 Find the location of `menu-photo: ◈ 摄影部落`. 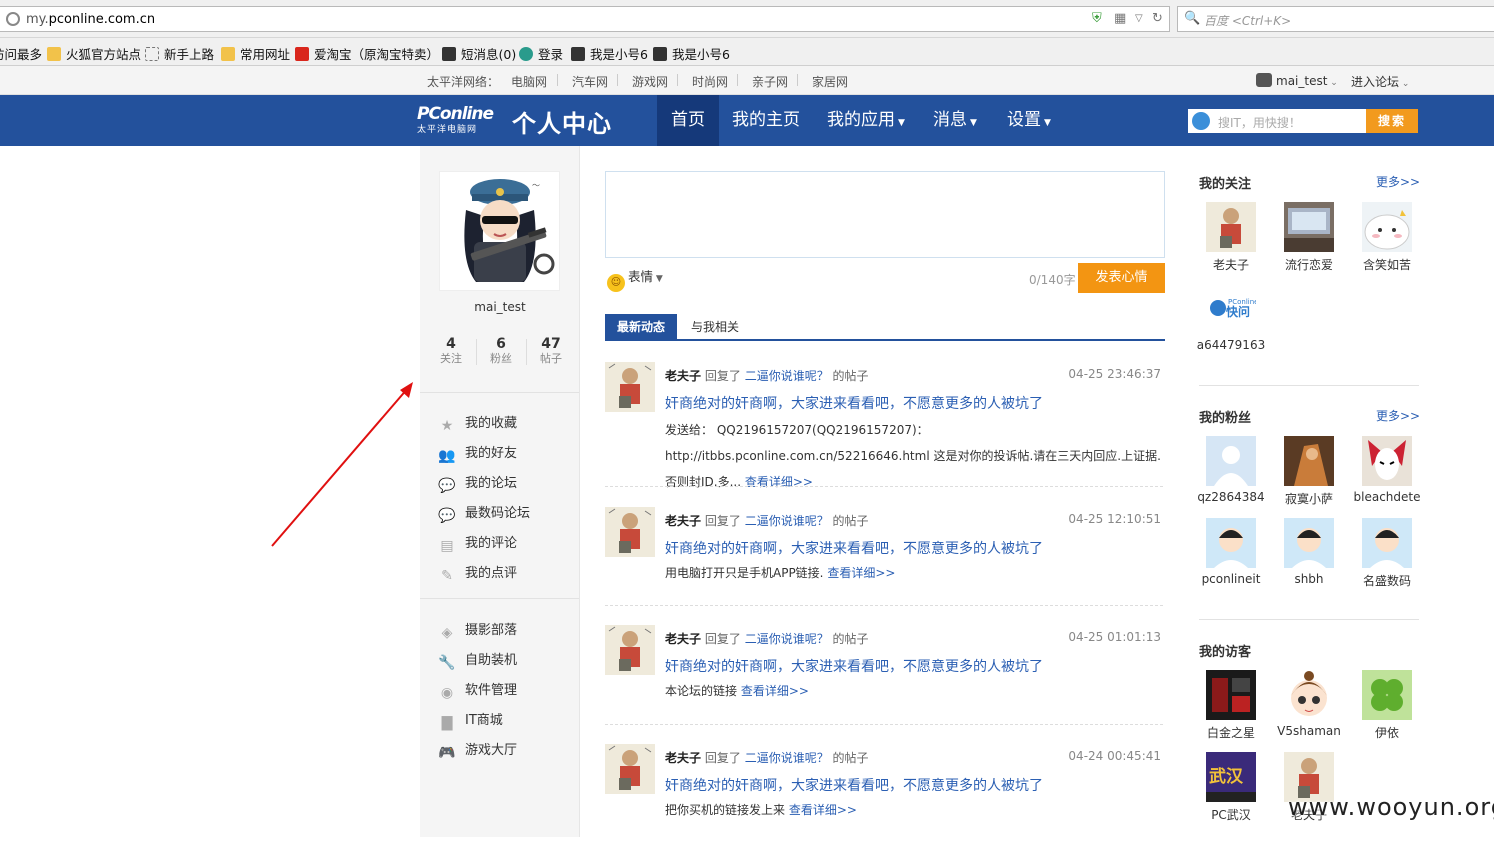

menu-photo: ◈ 摄影部落 is located at coordinates (477, 630).